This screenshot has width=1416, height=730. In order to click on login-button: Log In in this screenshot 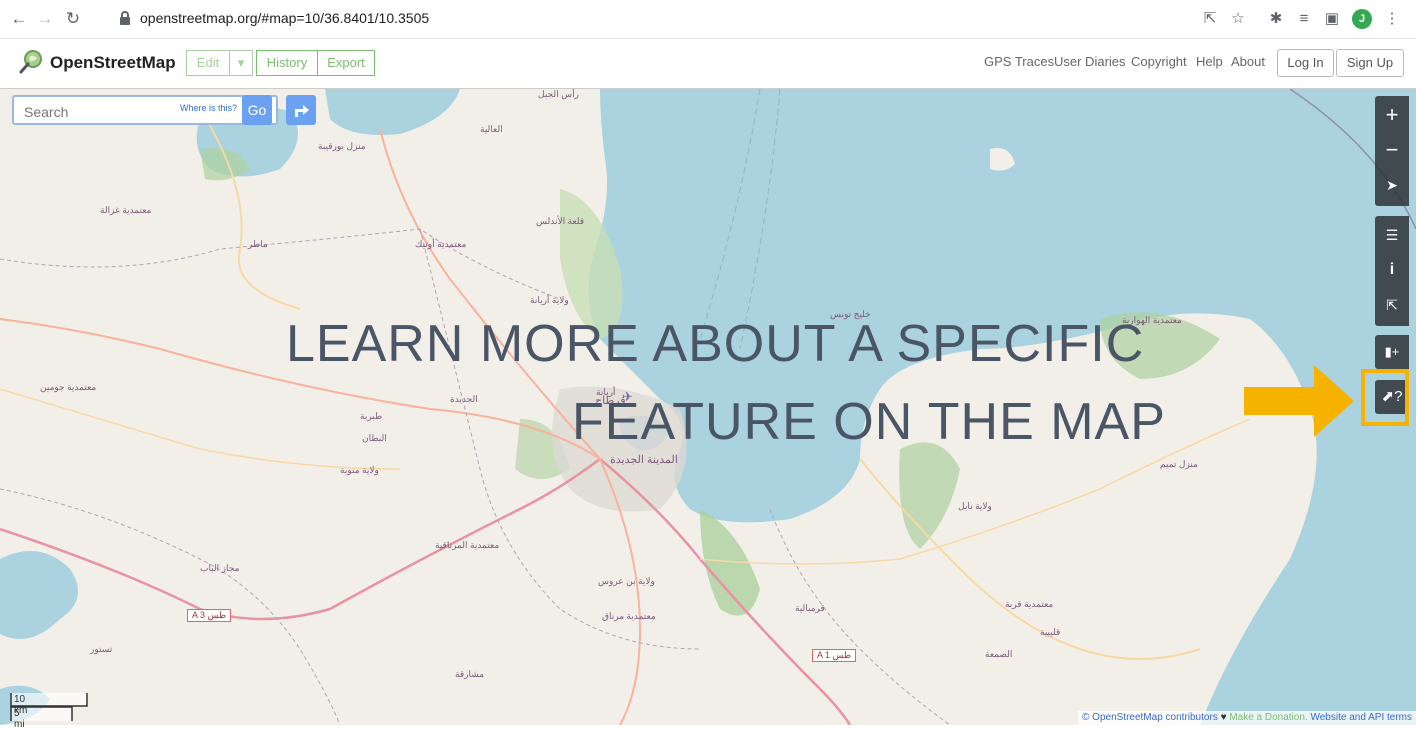, I will do `click(1305, 63)`.